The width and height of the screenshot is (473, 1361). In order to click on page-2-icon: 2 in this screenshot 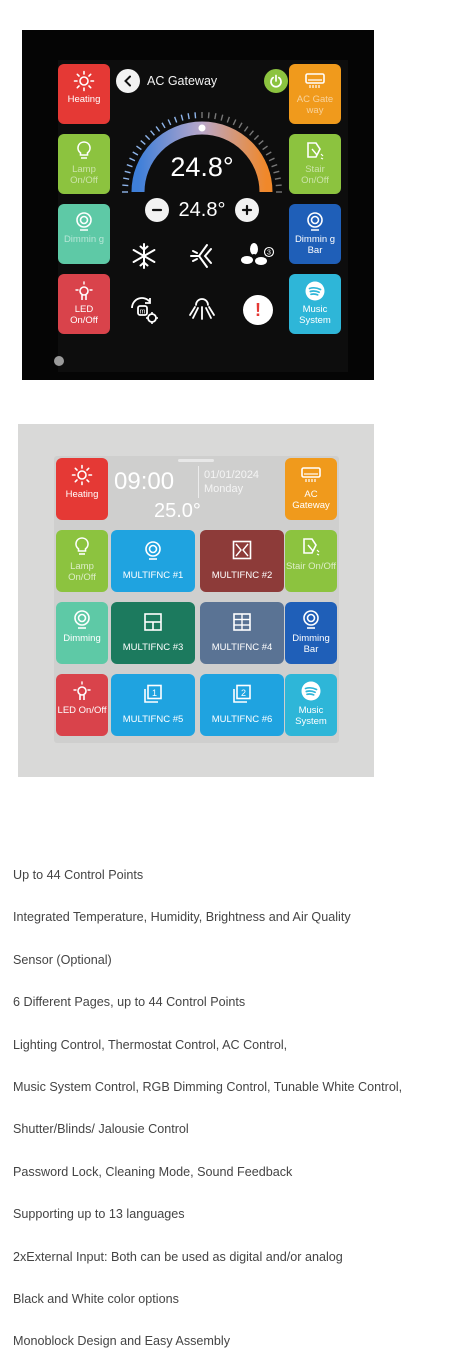, I will do `click(242, 694)`.